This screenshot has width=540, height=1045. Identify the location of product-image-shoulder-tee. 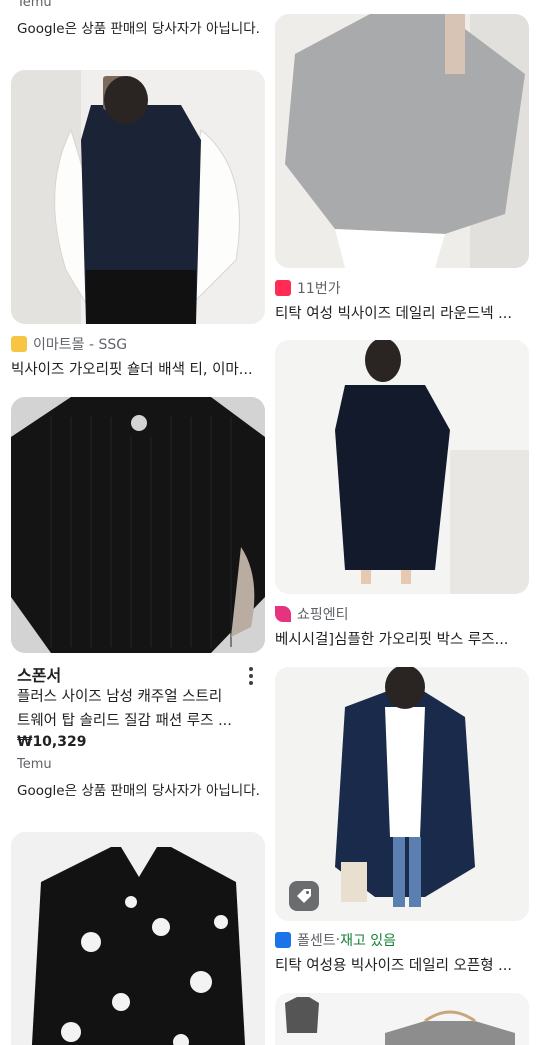
(138, 197).